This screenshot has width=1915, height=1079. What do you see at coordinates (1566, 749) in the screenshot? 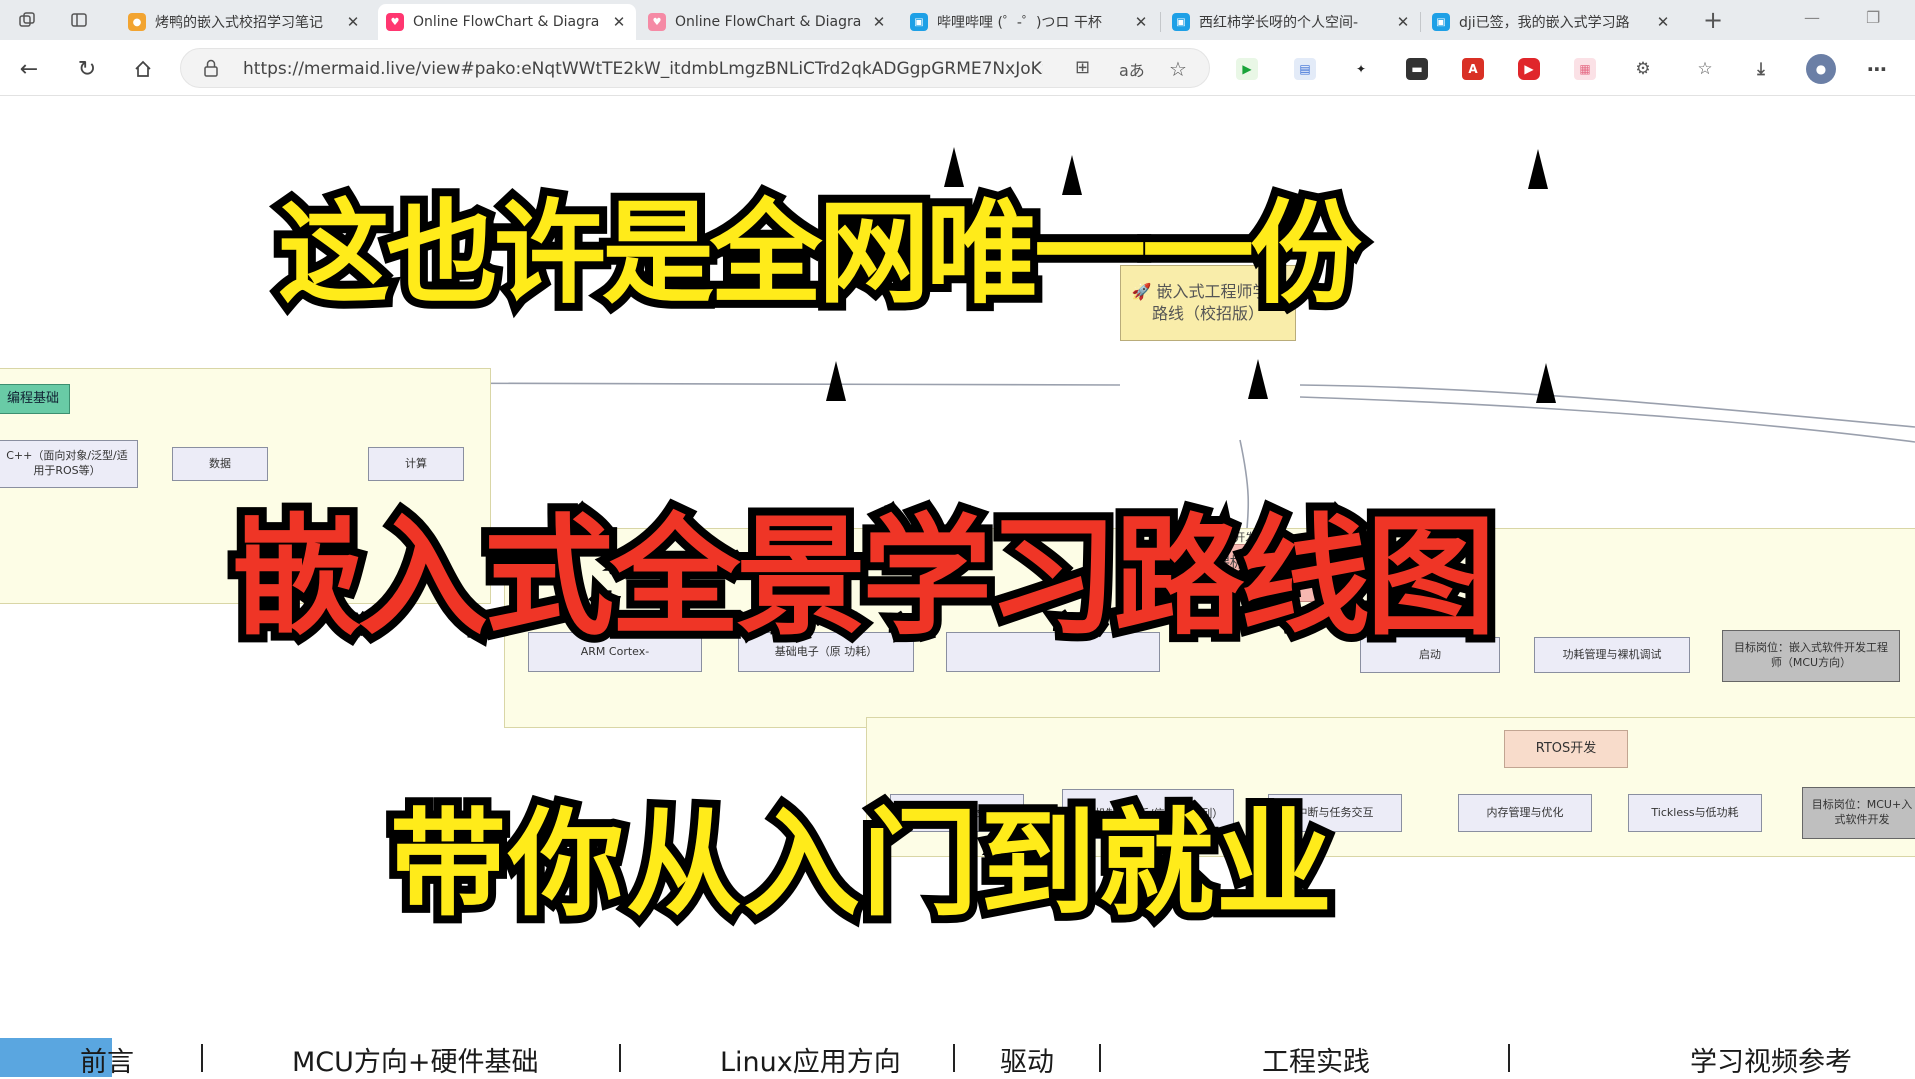
I see `rtos-node: RTOS开发` at bounding box center [1566, 749].